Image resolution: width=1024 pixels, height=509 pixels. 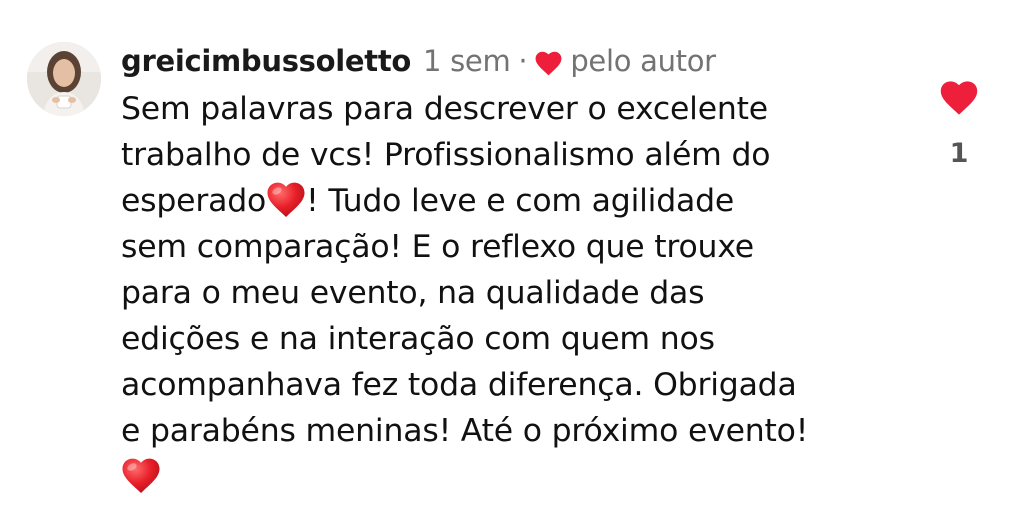 I want to click on like-button, so click(x=959, y=98).